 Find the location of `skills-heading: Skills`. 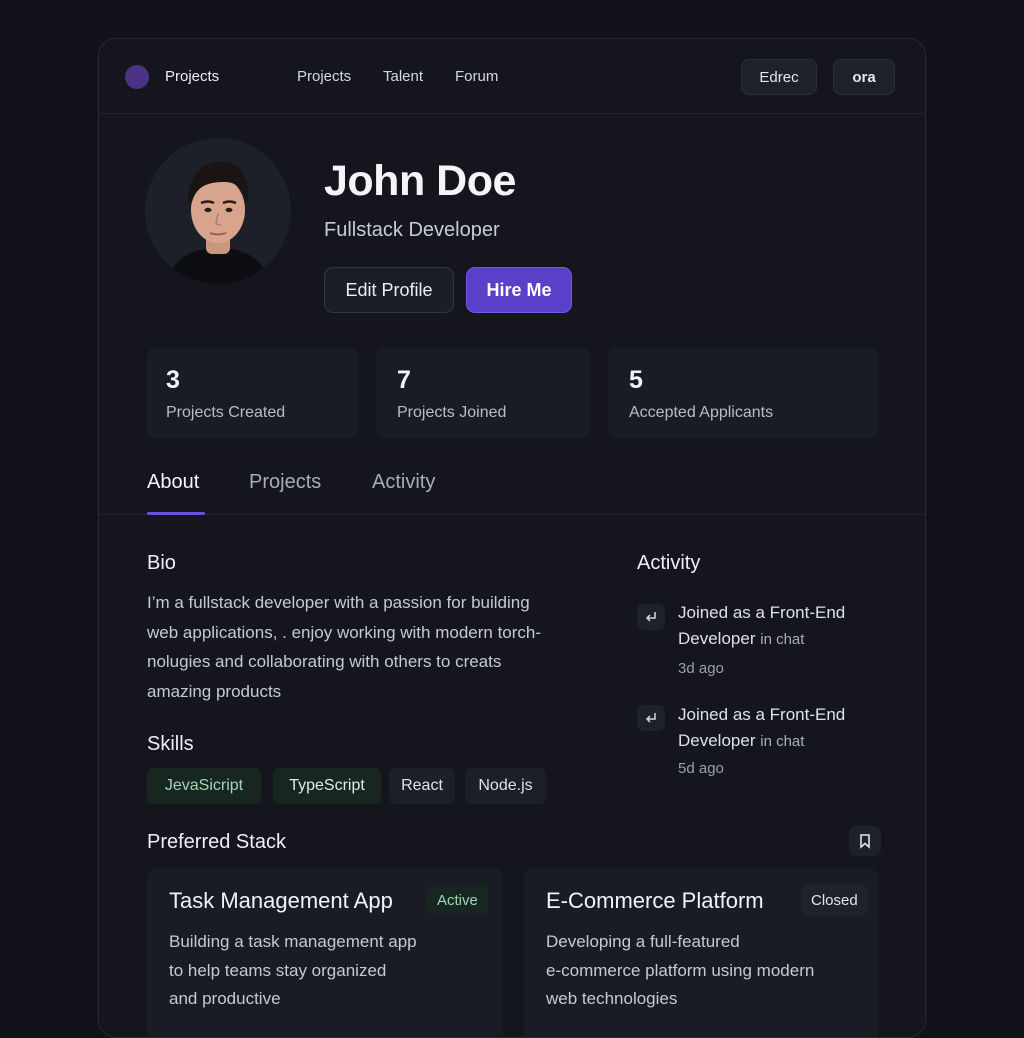

skills-heading: Skills is located at coordinates (170, 744).